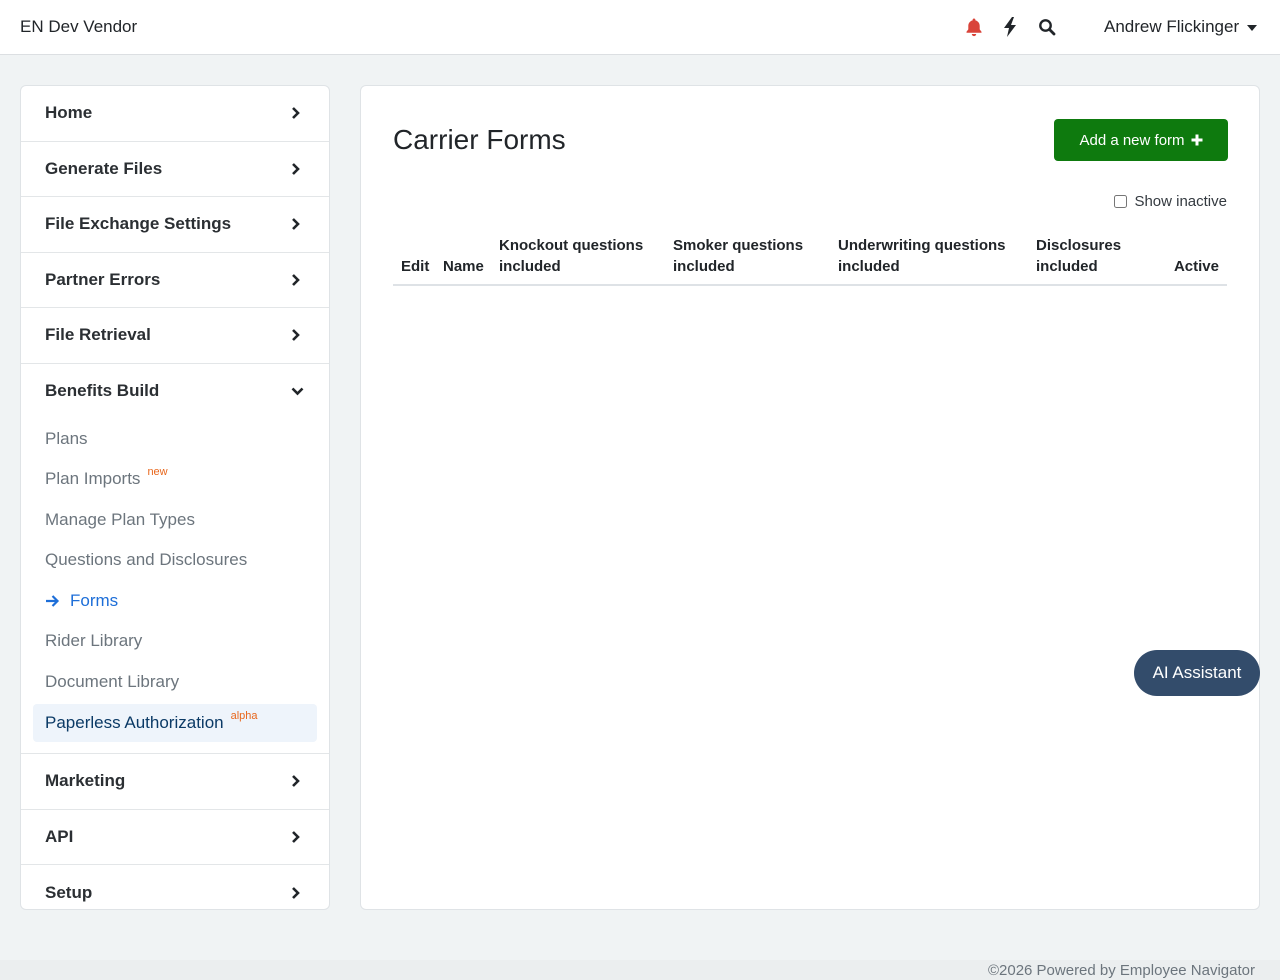  Describe the element at coordinates (1047, 27) in the screenshot. I see `search-icon` at that location.